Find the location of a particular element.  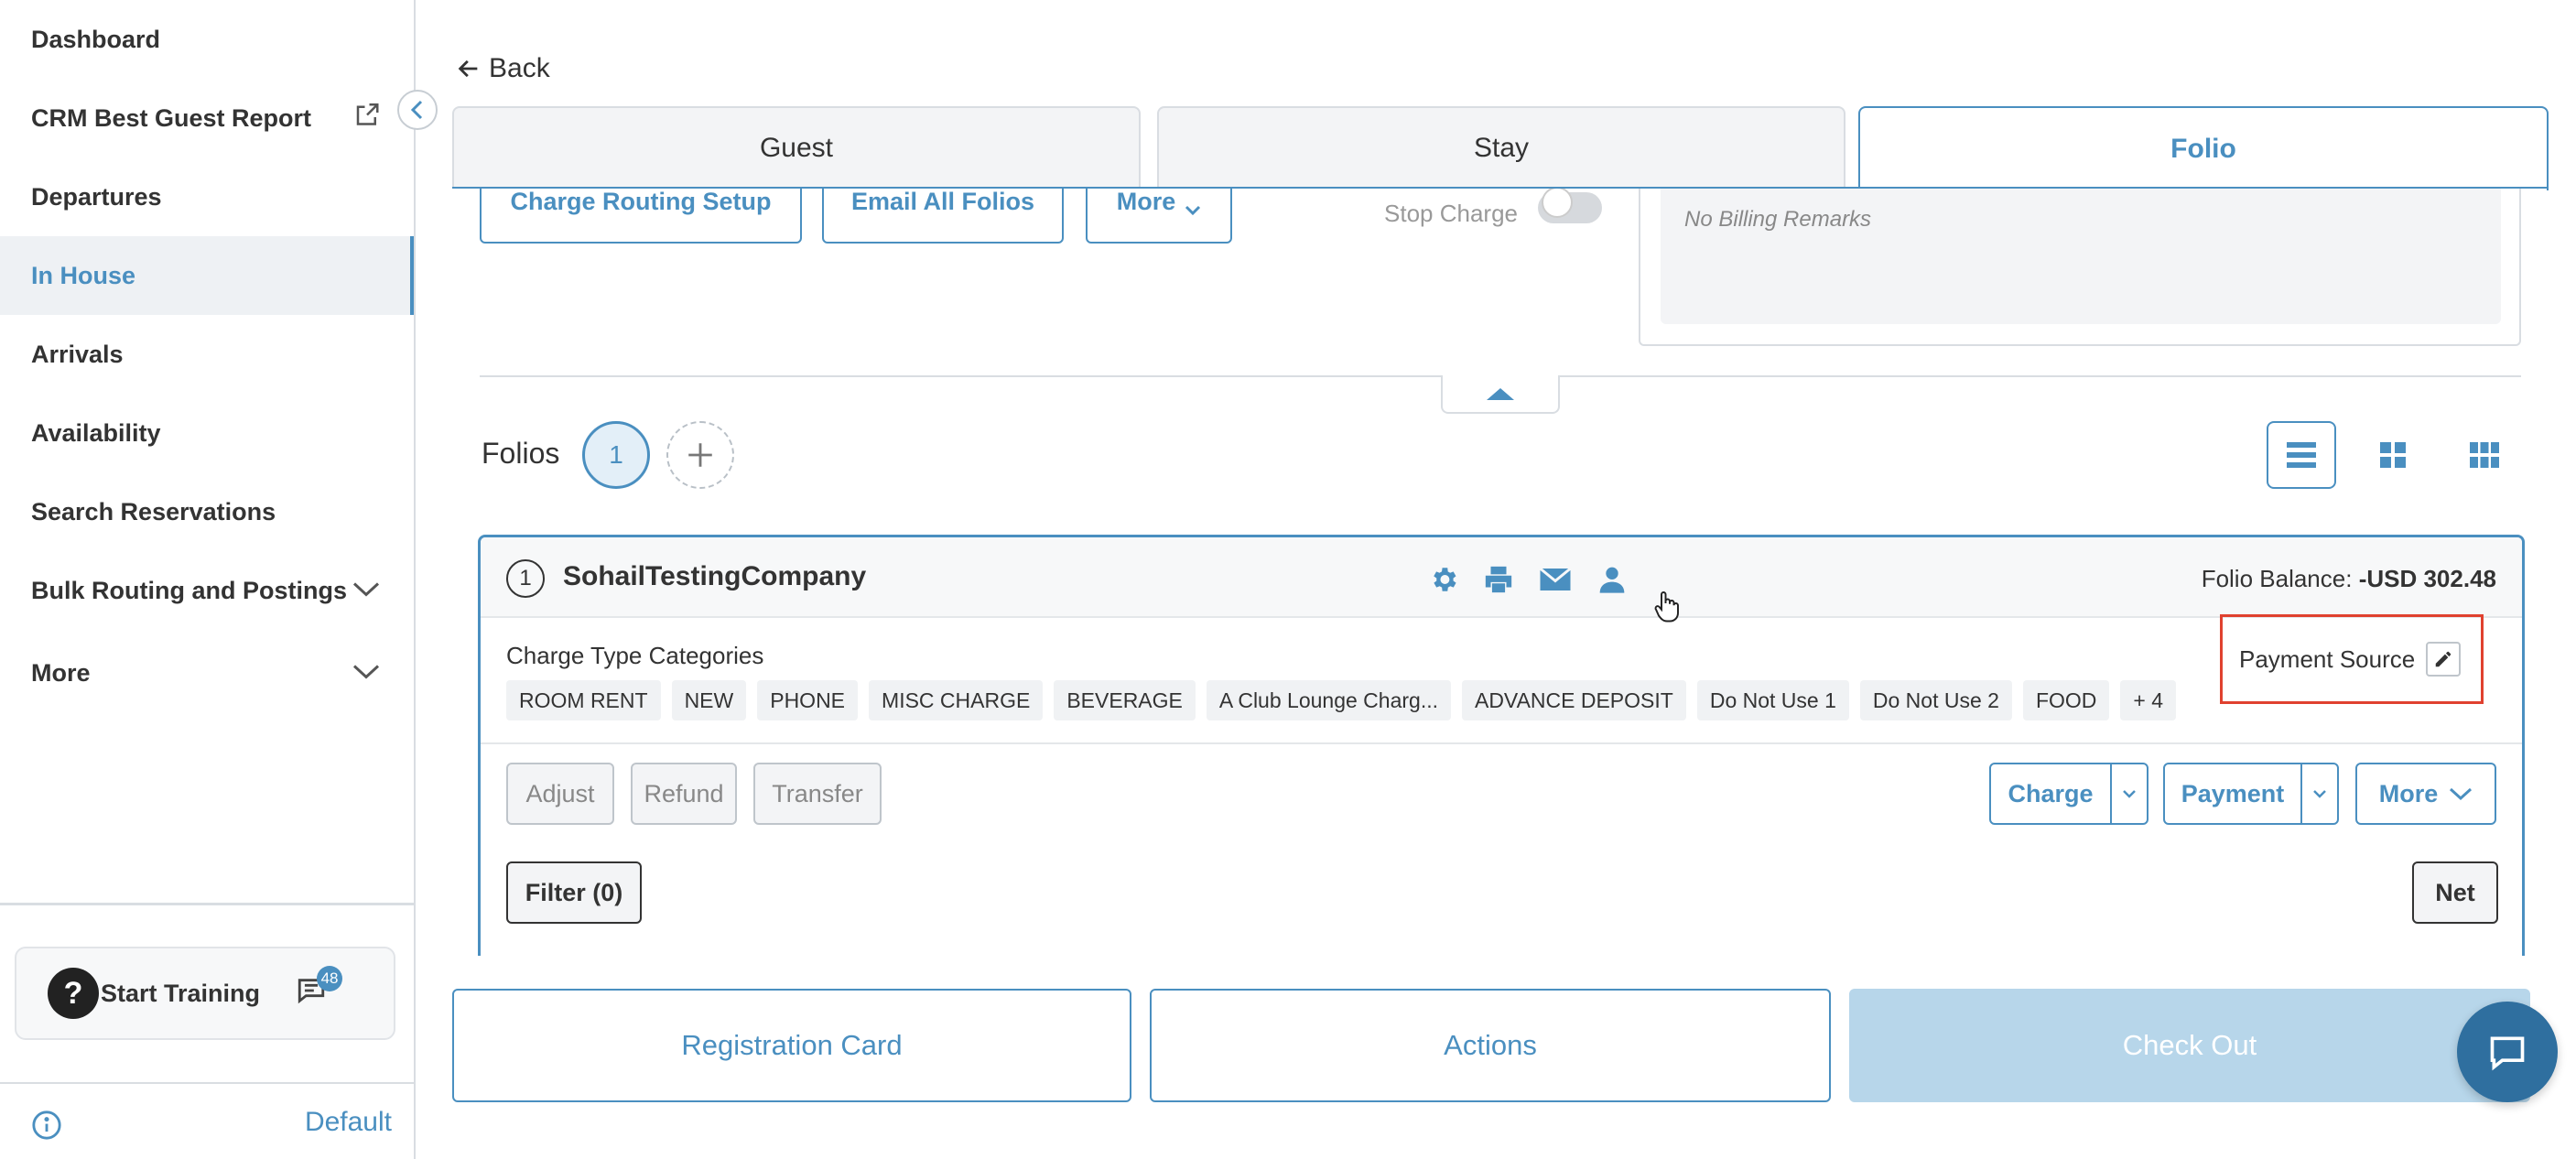

hand-cursor-icon is located at coordinates (1667, 608).